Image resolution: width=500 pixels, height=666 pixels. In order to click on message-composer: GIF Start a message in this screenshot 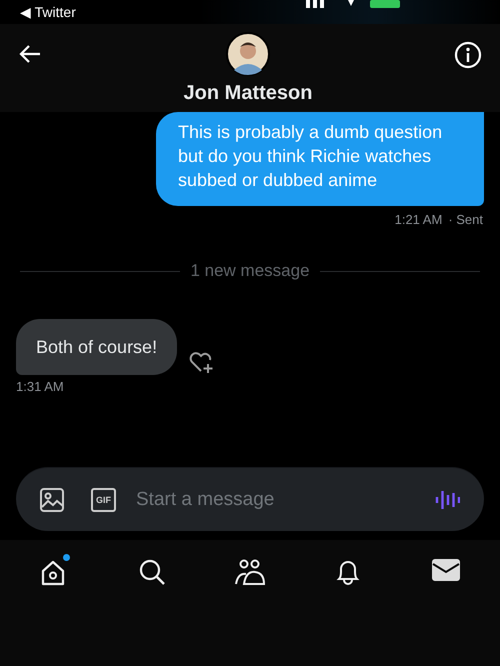, I will do `click(250, 499)`.